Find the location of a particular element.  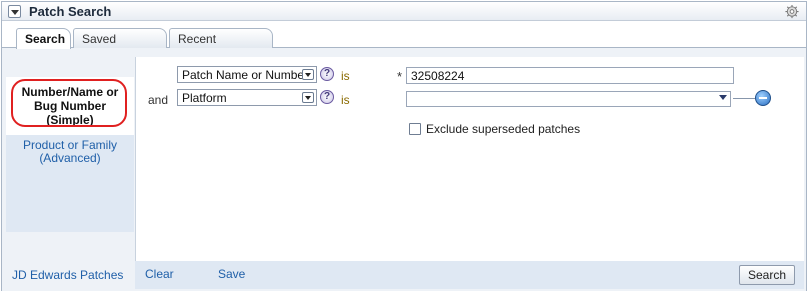

nav-simple-line2: Bug Number is located at coordinates (70, 106).